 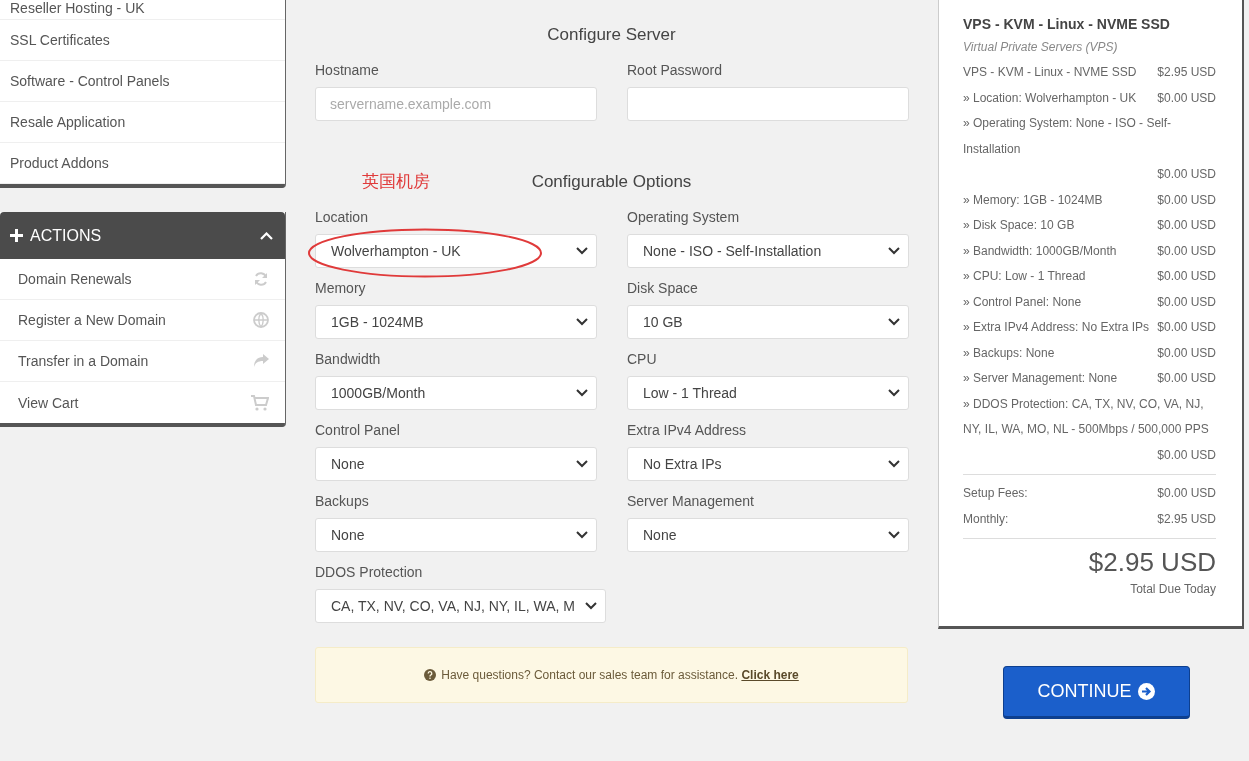 I want to click on actions-header: ACTIONS, so click(x=142, y=235).